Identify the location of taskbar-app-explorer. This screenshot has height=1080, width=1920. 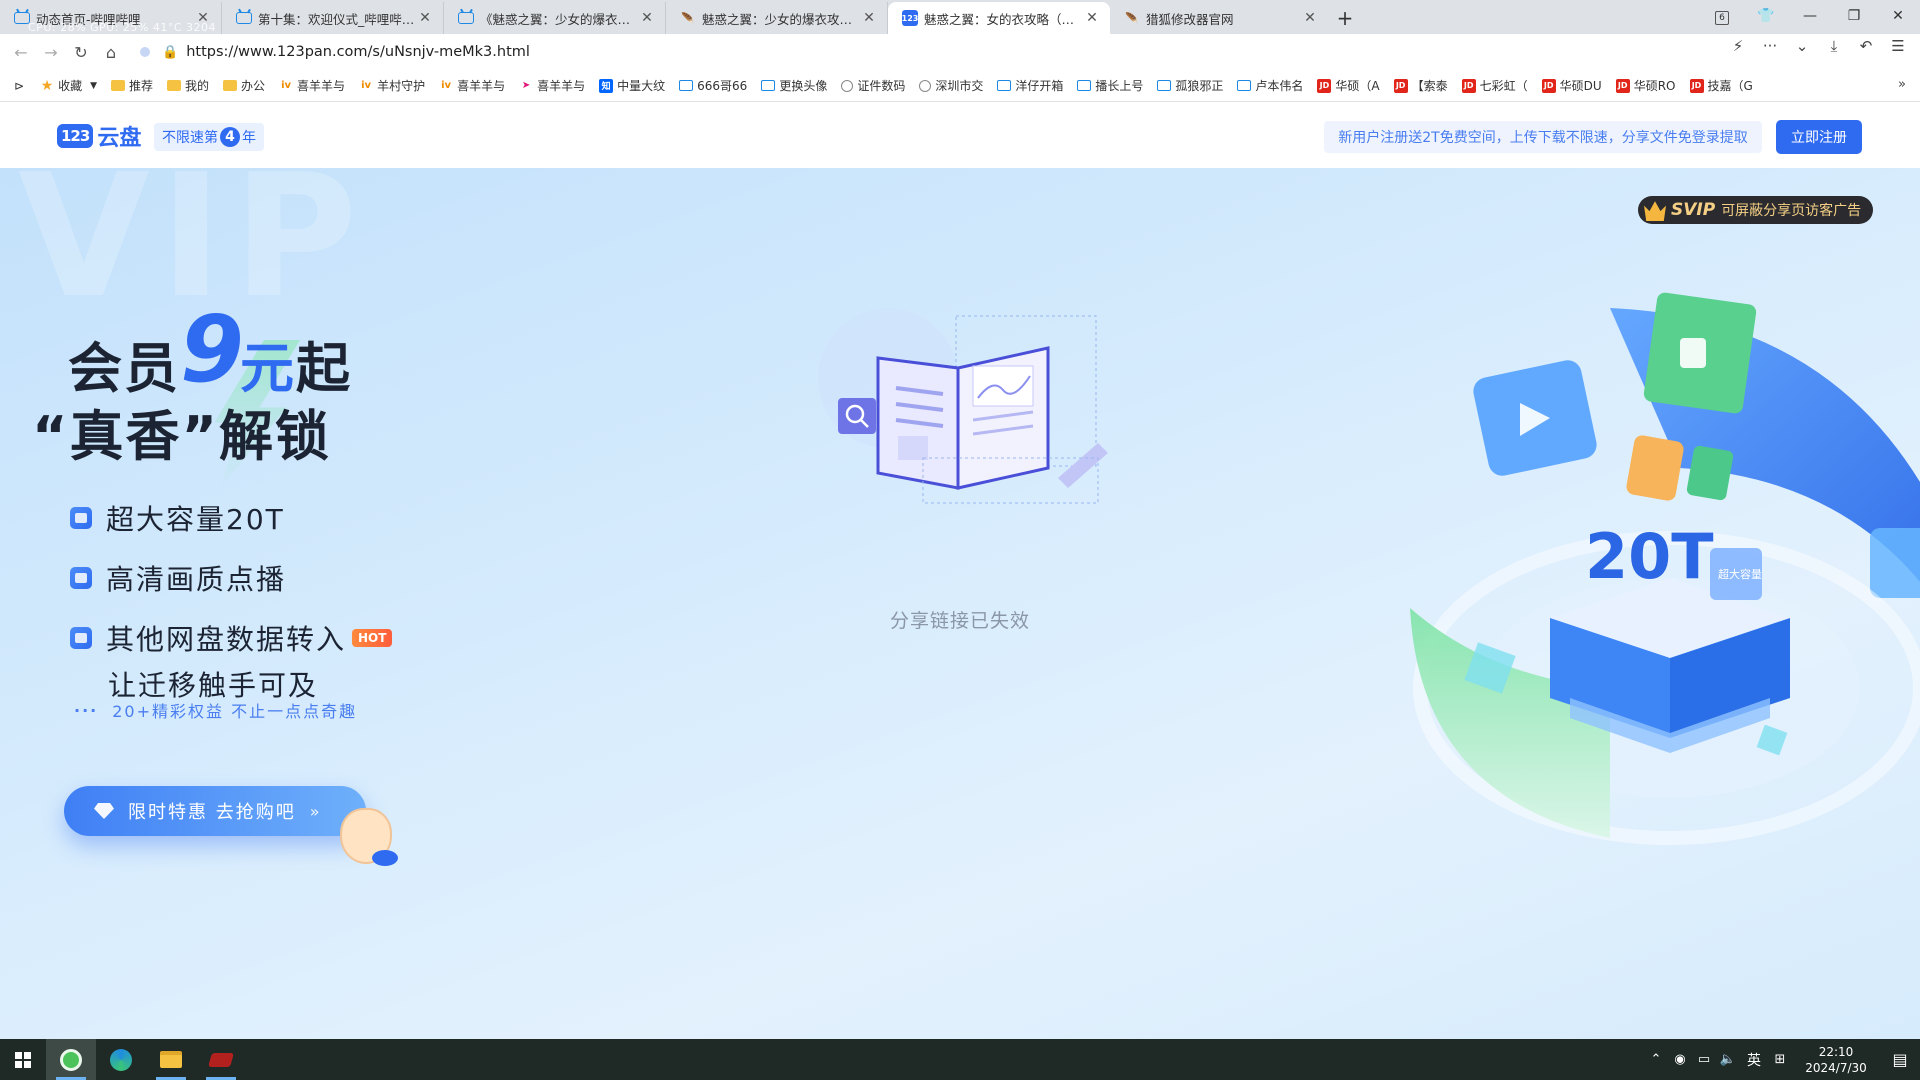
(171, 1059).